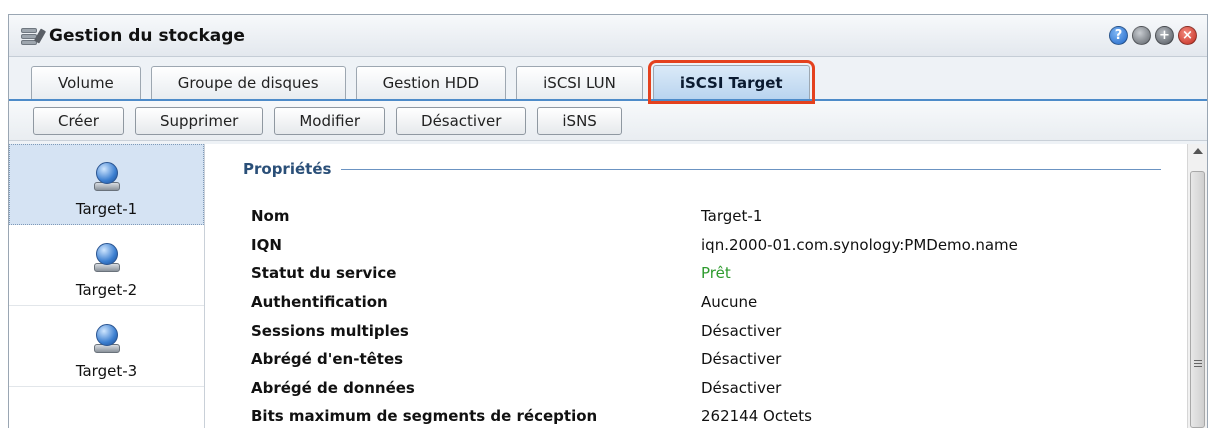 This screenshot has height=431, width=1217. I want to click on disable-button: Désactiver, so click(461, 120).